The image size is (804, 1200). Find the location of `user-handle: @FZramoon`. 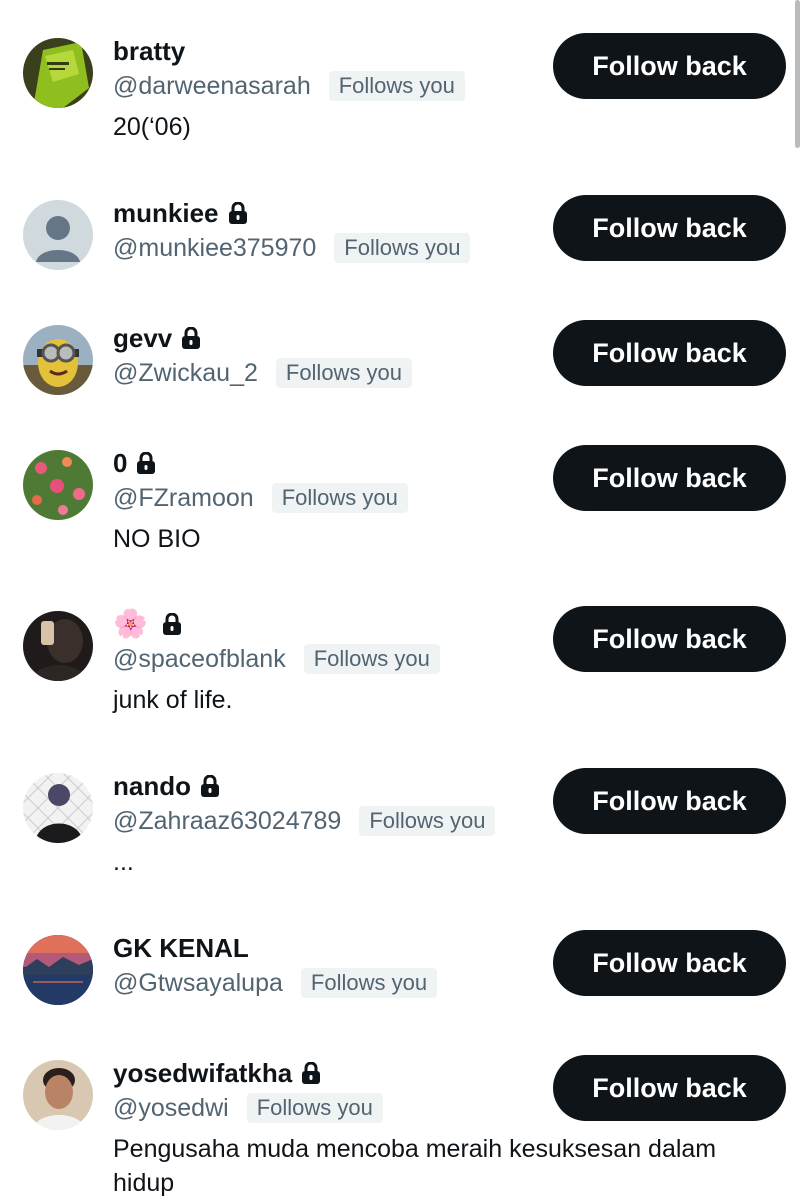

user-handle: @FZramoon is located at coordinates (183, 497).